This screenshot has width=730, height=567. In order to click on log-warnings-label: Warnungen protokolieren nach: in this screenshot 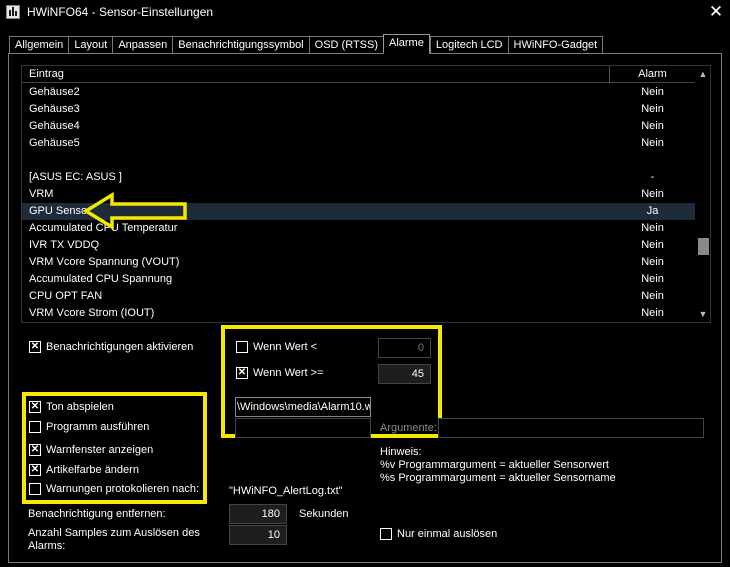, I will do `click(123, 489)`.